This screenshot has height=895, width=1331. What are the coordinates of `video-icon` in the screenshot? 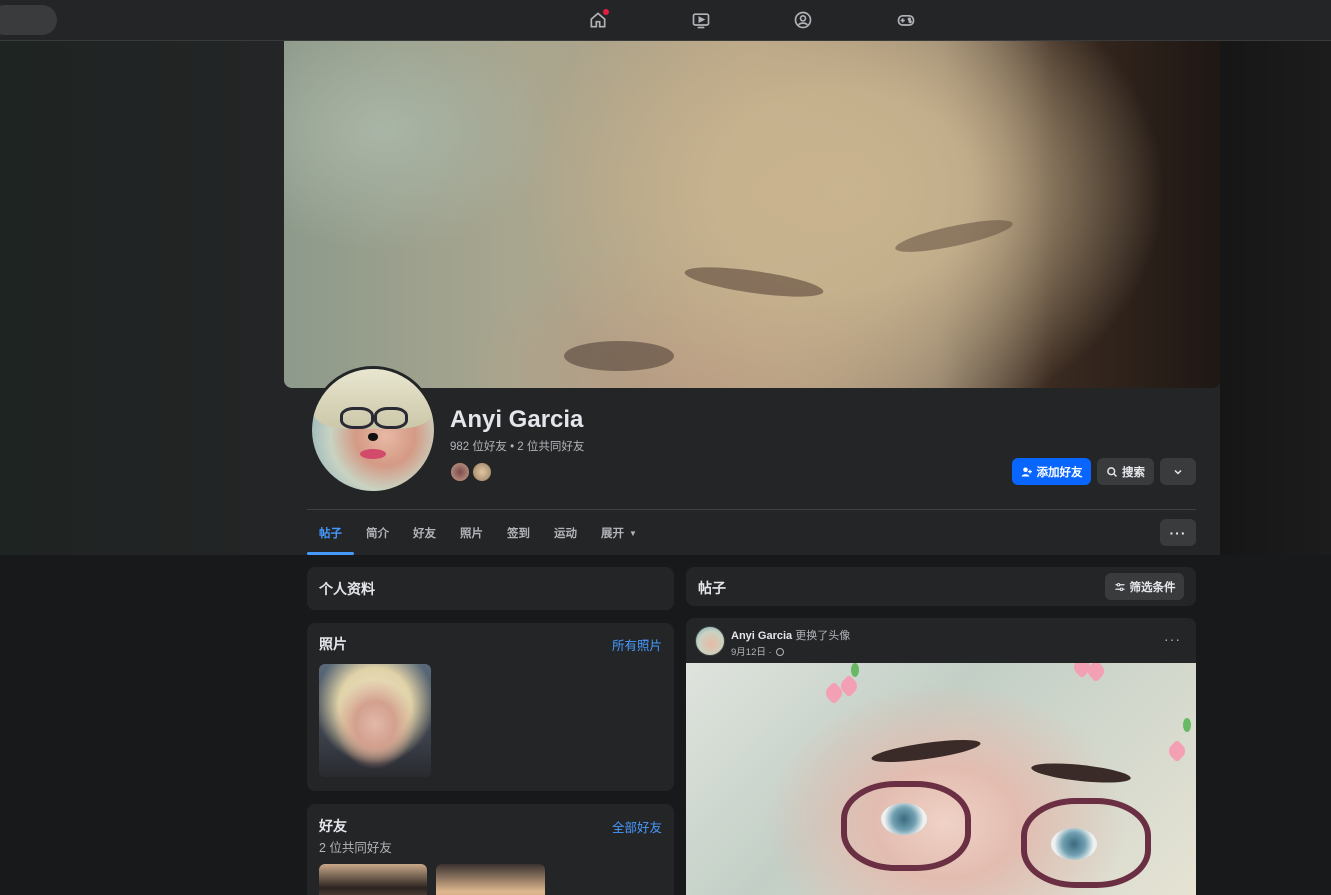 It's located at (701, 20).